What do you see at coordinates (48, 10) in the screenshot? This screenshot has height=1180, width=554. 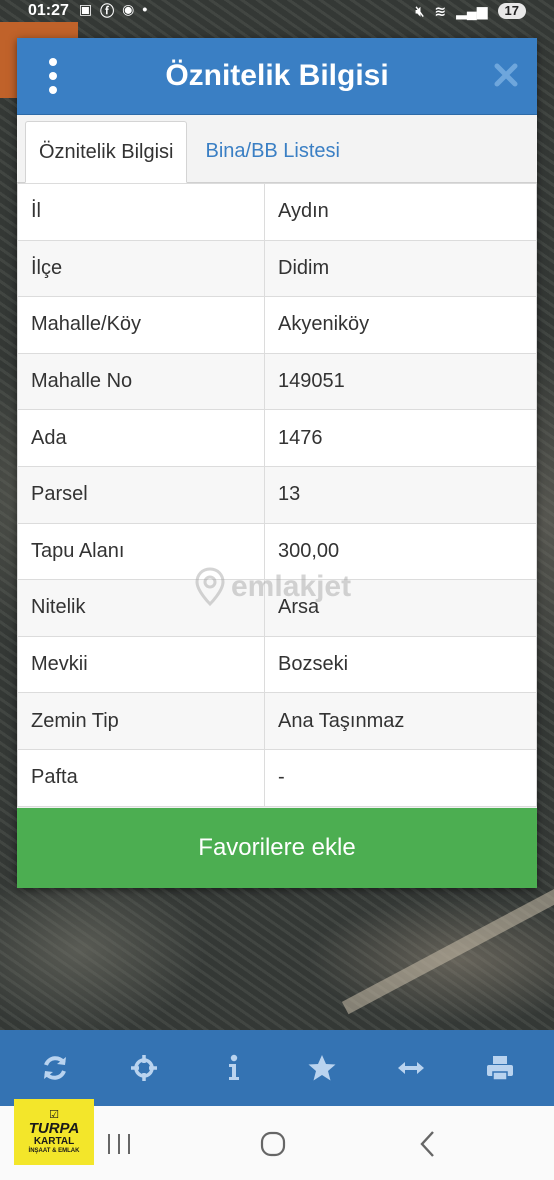 I see `status-time: 01:27` at bounding box center [48, 10].